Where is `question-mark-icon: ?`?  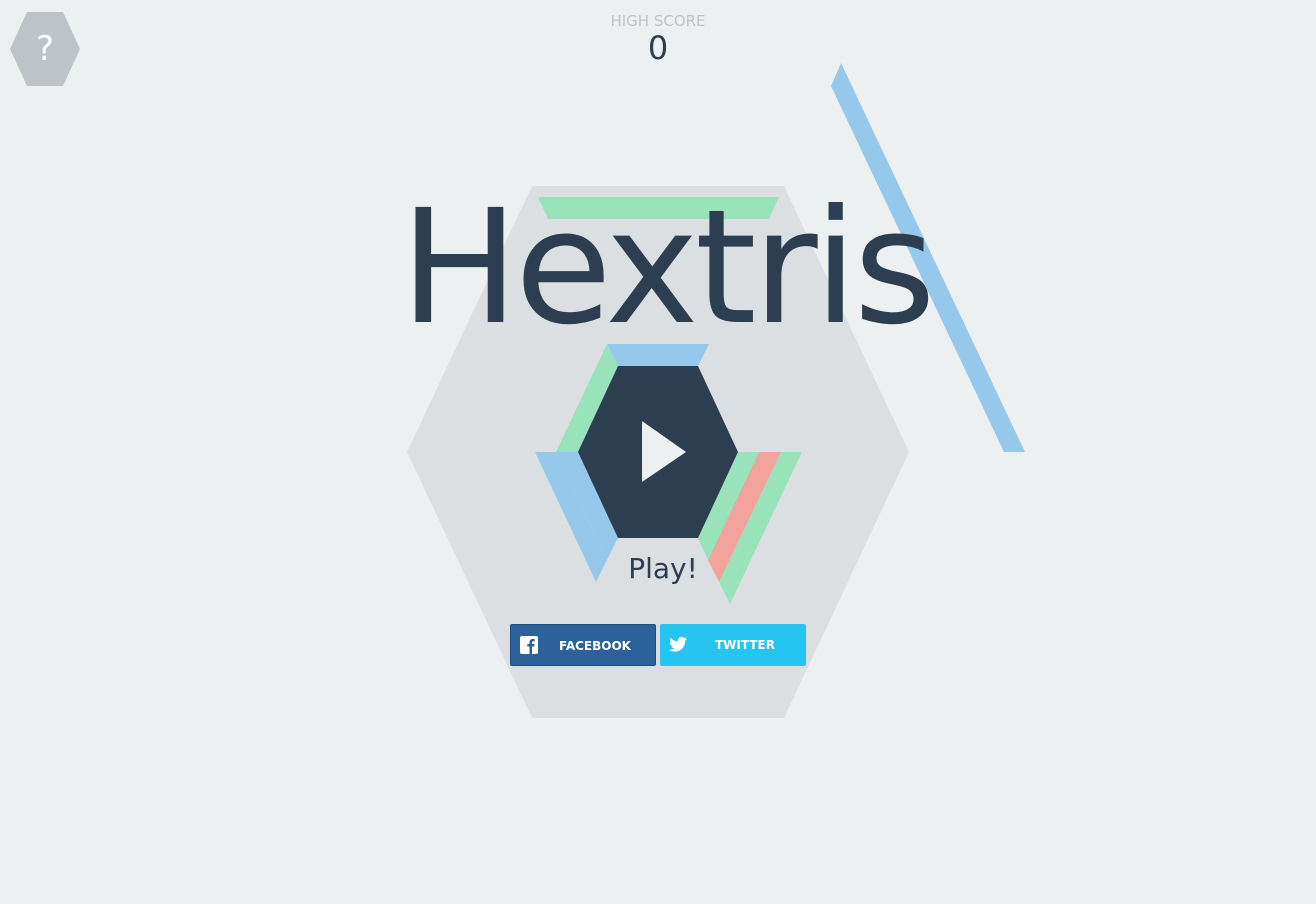
question-mark-icon: ? is located at coordinates (45, 49).